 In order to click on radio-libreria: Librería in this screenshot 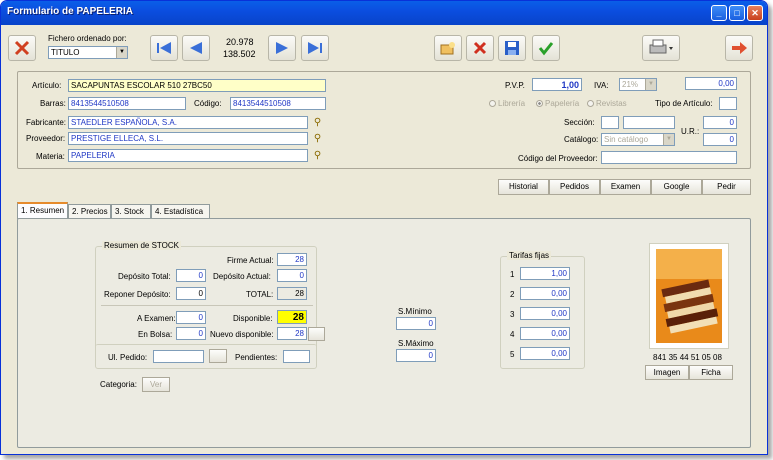, I will do `click(507, 103)`.